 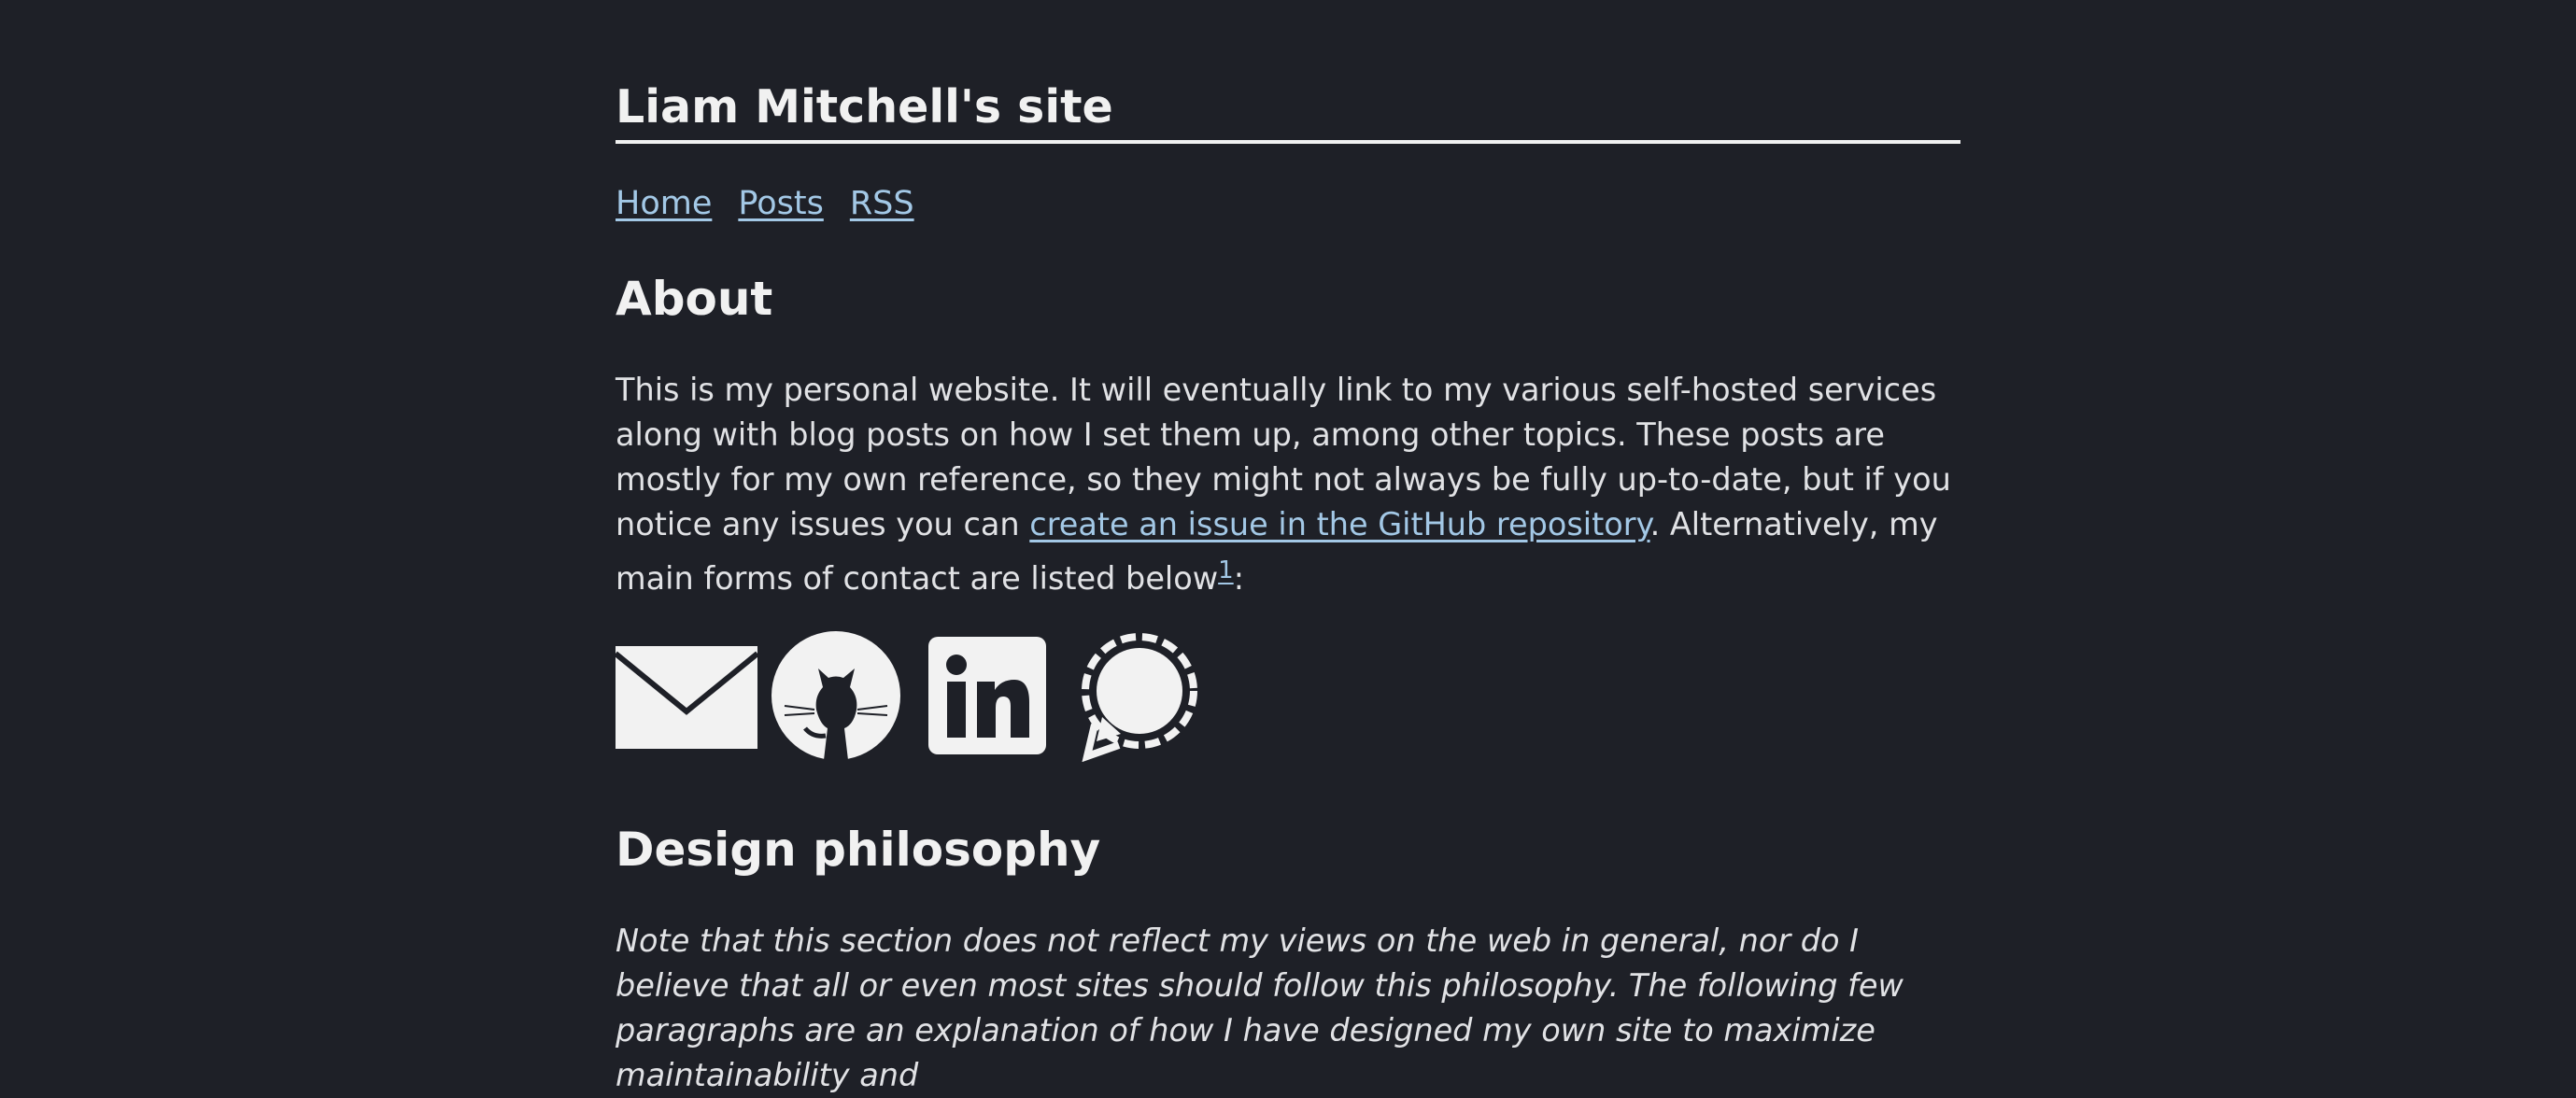 What do you see at coordinates (694, 299) in the screenshot?
I see `about-heading: About` at bounding box center [694, 299].